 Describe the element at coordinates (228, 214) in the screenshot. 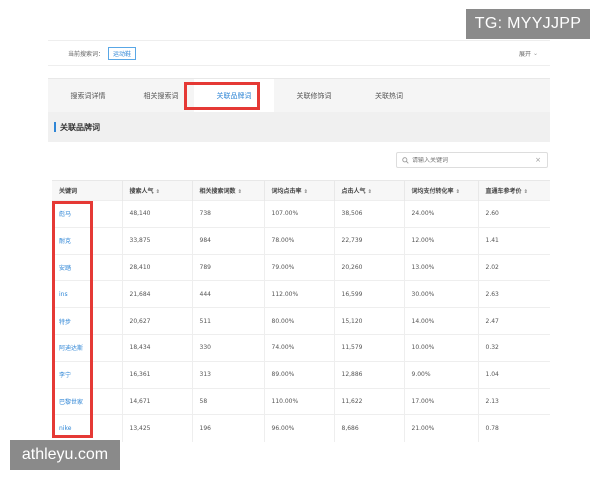

I see `cell-related-count: 738` at that location.